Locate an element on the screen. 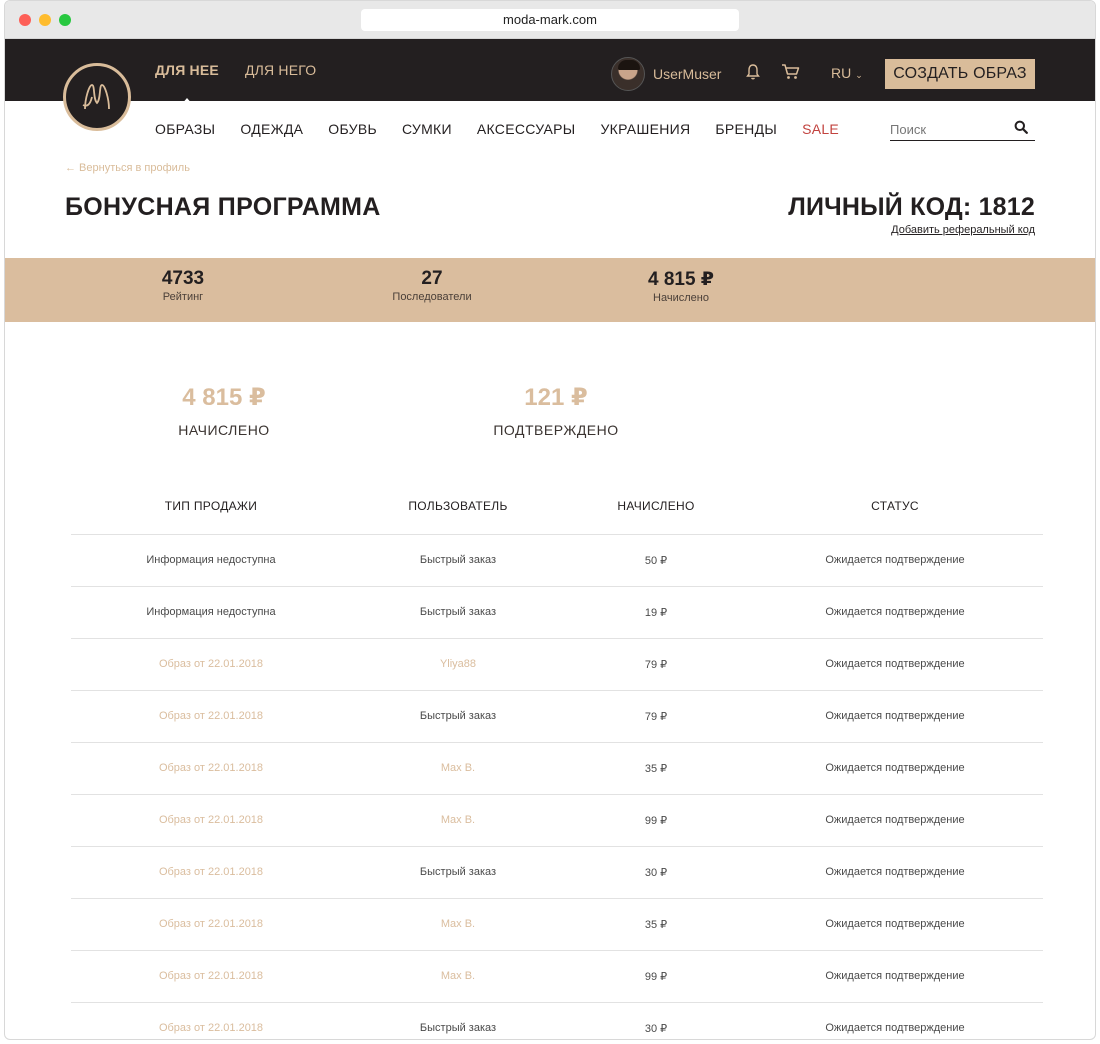 Image resolution: width=1100 pixels, height=1044 pixels. summary-confirmed-value: 121 ₽ is located at coordinates (556, 397).